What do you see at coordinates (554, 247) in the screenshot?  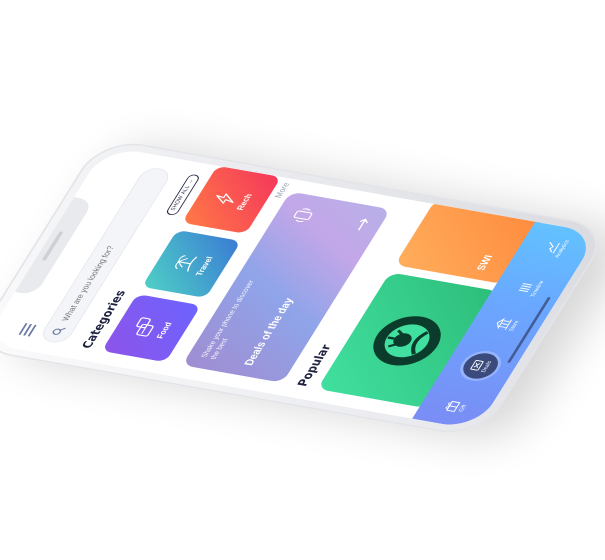 I see `tab-analytics: Analytics` at bounding box center [554, 247].